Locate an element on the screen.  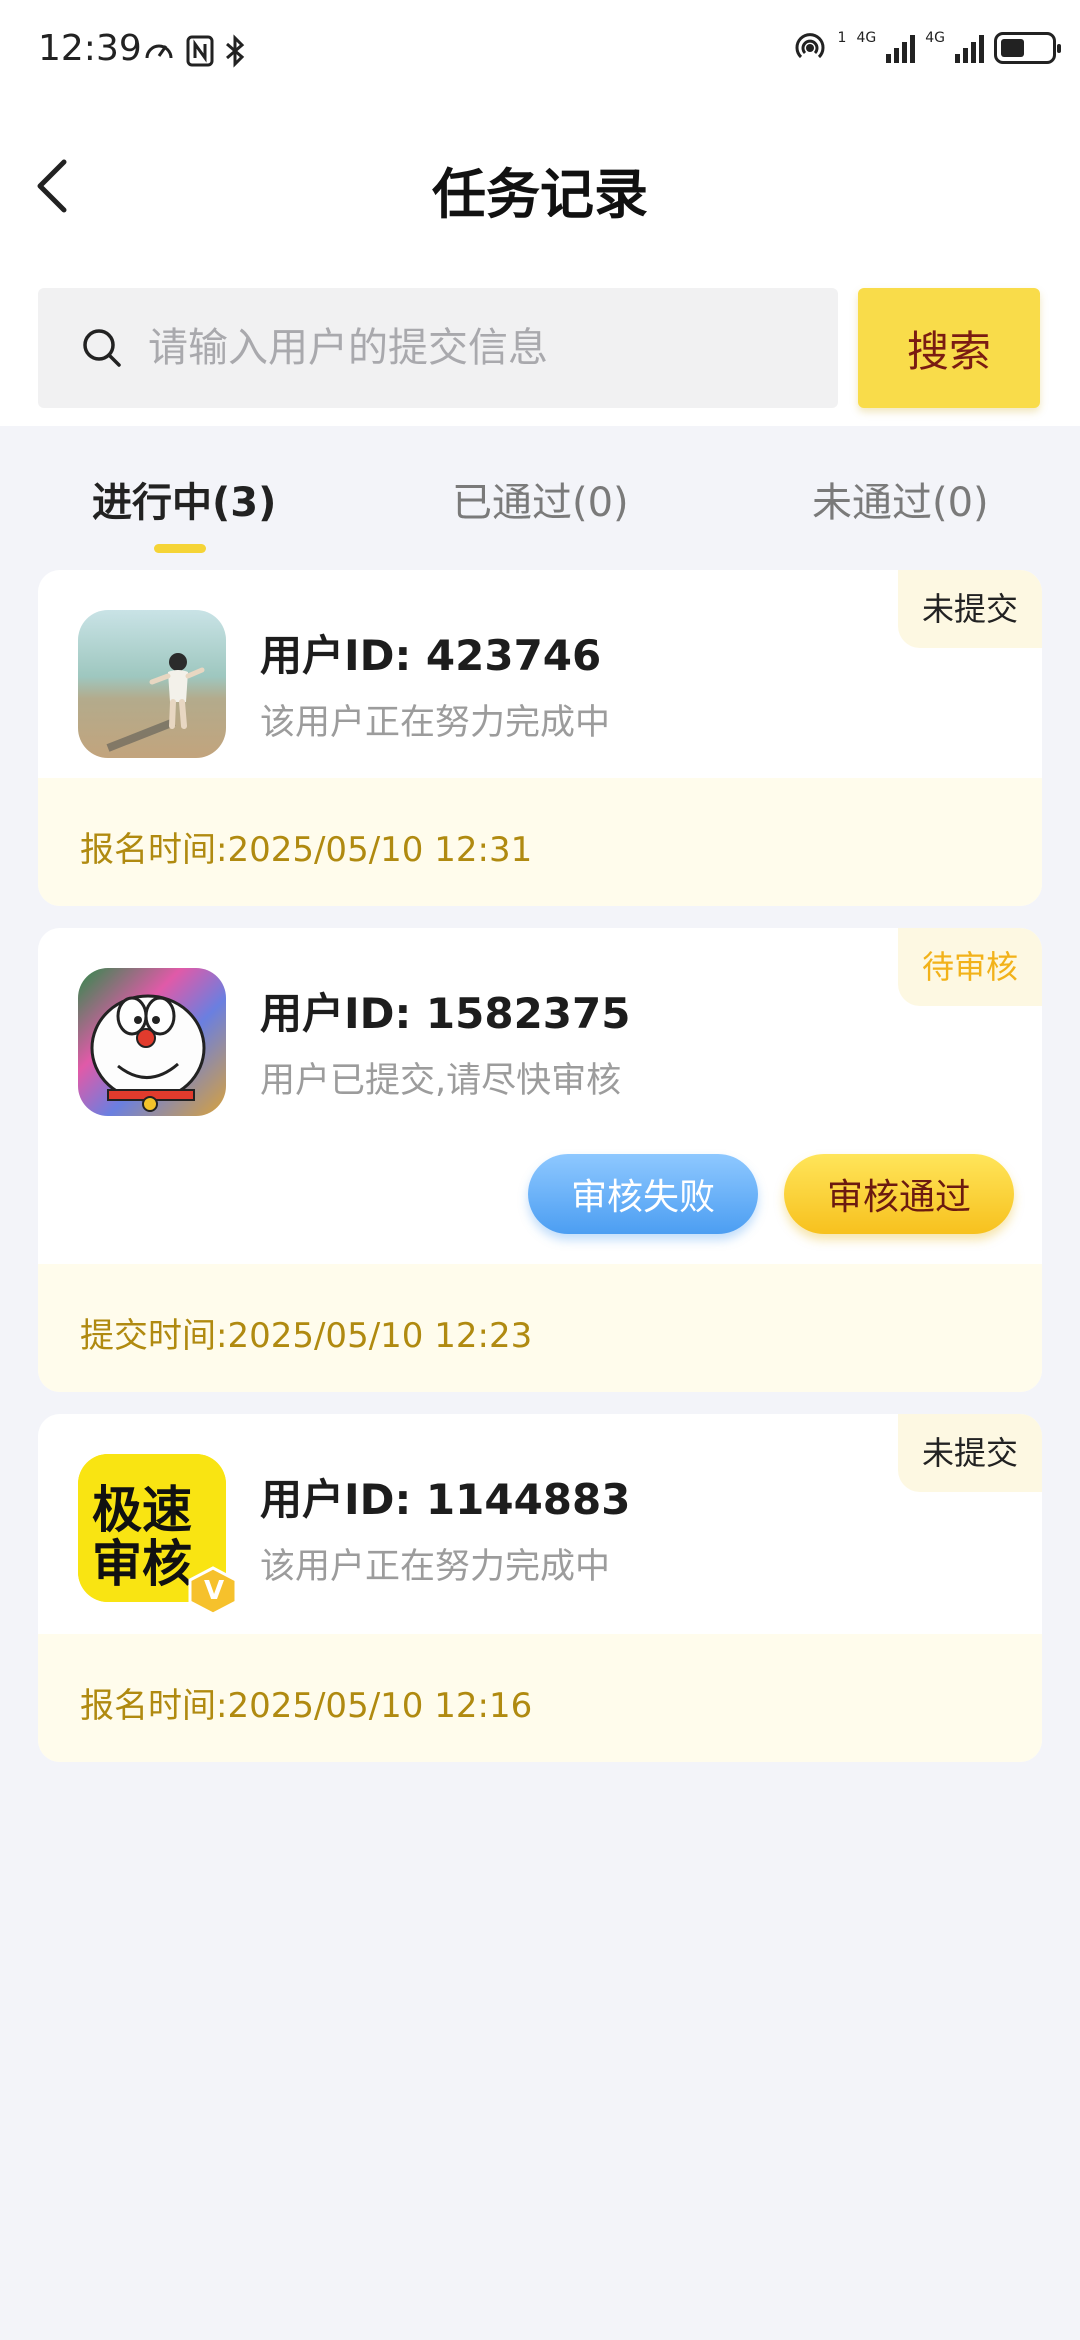
approve-button: 审核通过 is located at coordinates (899, 1194).